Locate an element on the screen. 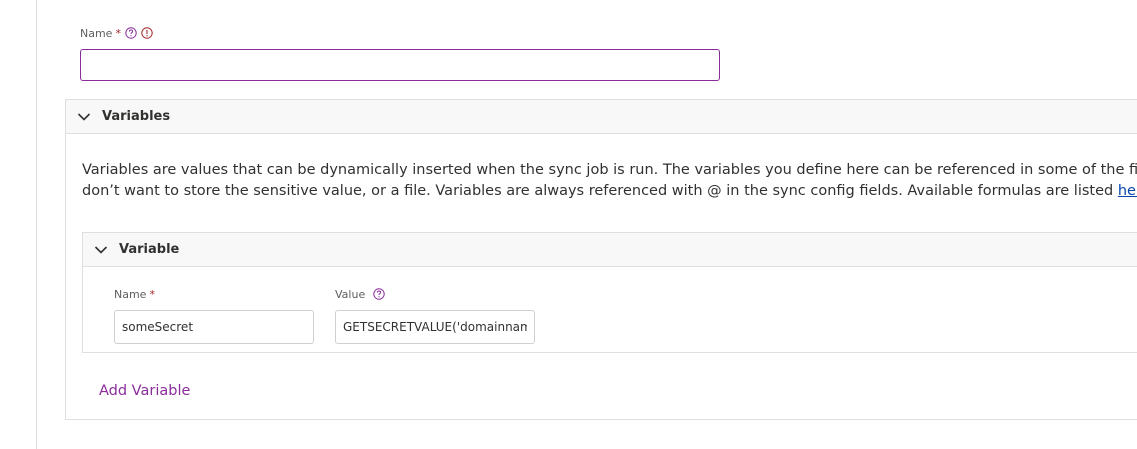  variables-panel-header: Variables is located at coordinates (601, 117).